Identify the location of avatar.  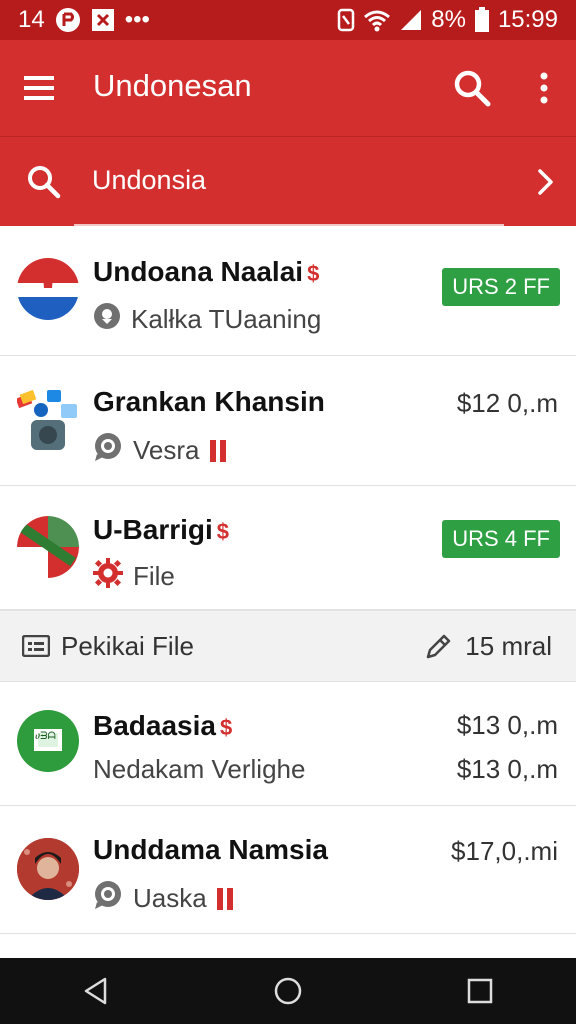
(48, 869).